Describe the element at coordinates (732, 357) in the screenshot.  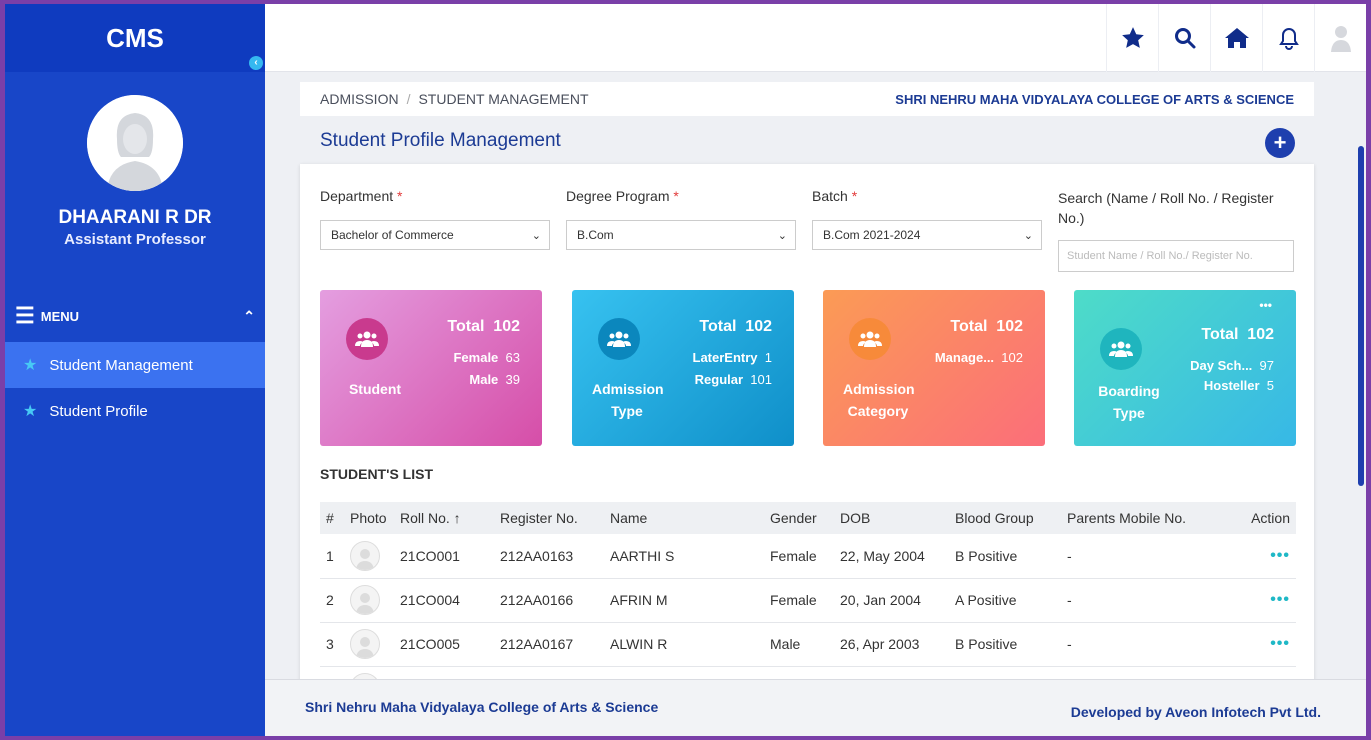
I see `card-stat-laterentry: LaterEntry 1` at that location.